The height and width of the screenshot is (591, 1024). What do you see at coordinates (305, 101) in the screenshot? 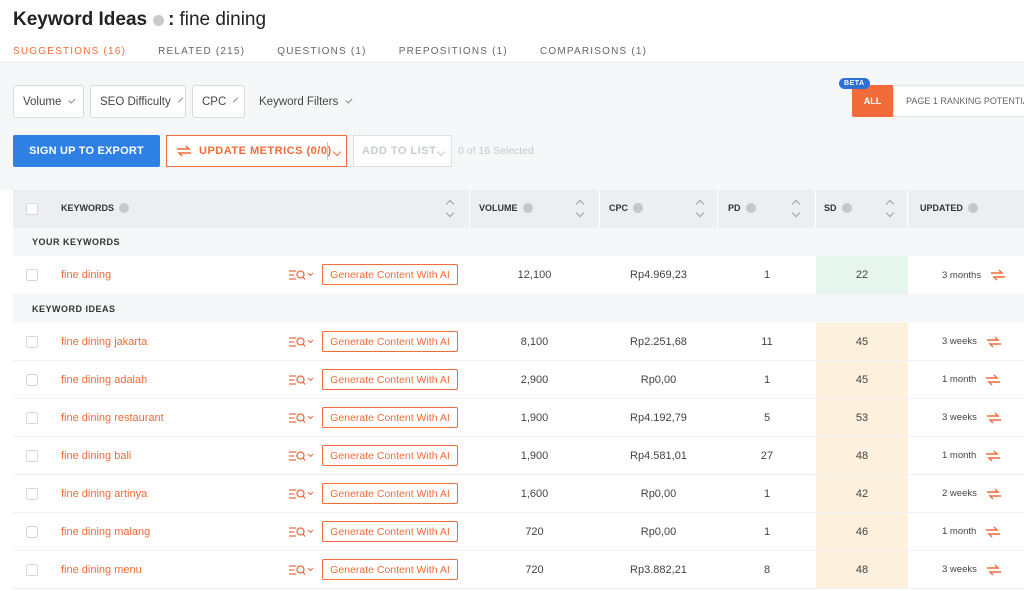
I see `keyword-filters-dropdown: Keyword Filters` at bounding box center [305, 101].